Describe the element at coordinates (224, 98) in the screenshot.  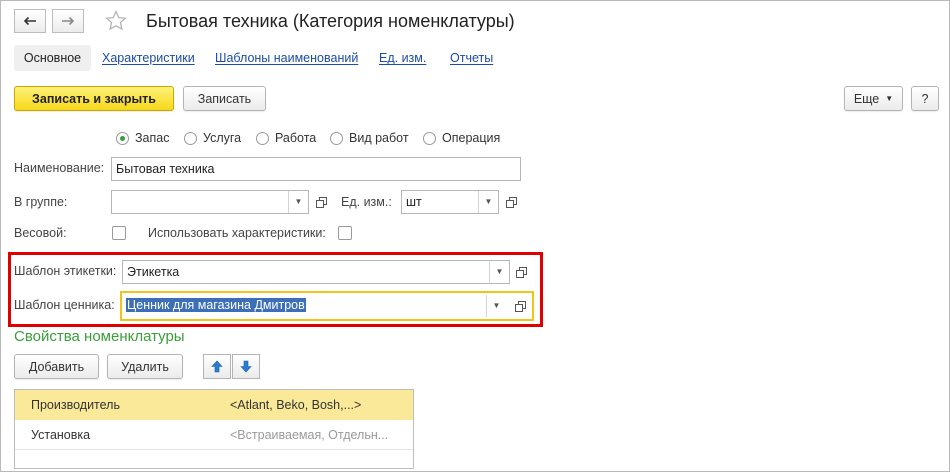
I see `save-button: Записать` at that location.